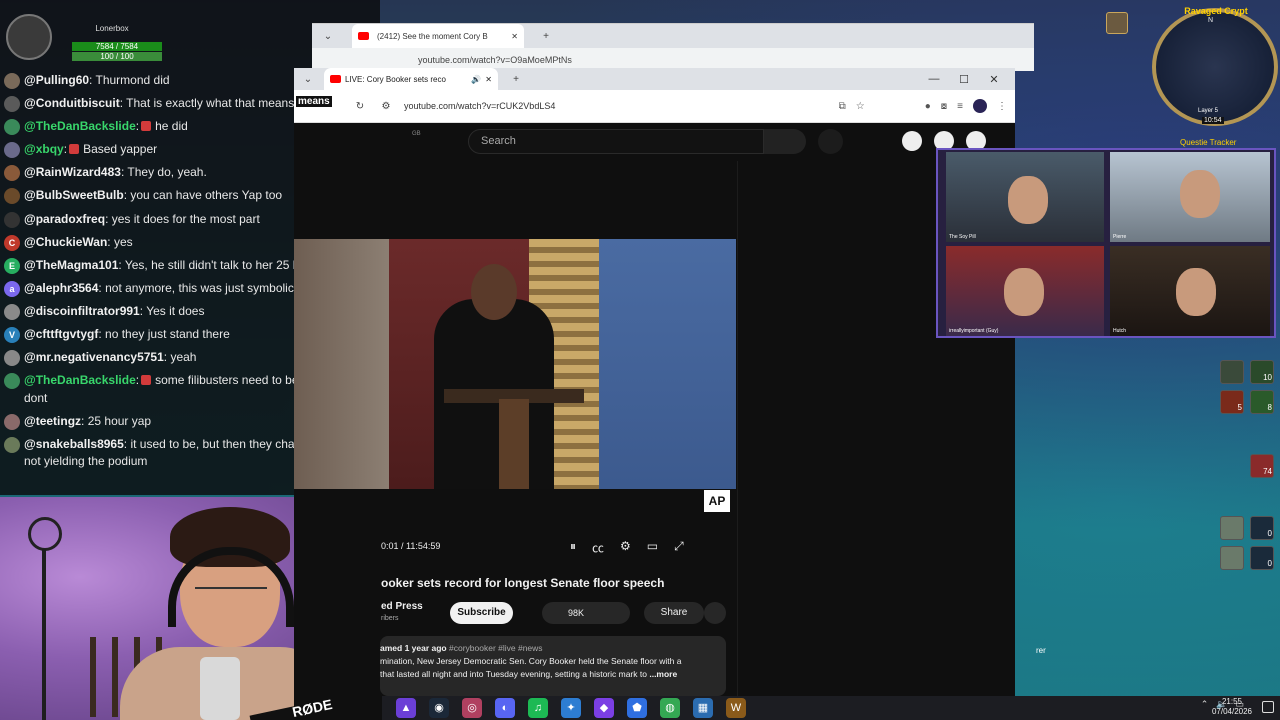  I want to click on proton-icon: ◆, so click(604, 708).